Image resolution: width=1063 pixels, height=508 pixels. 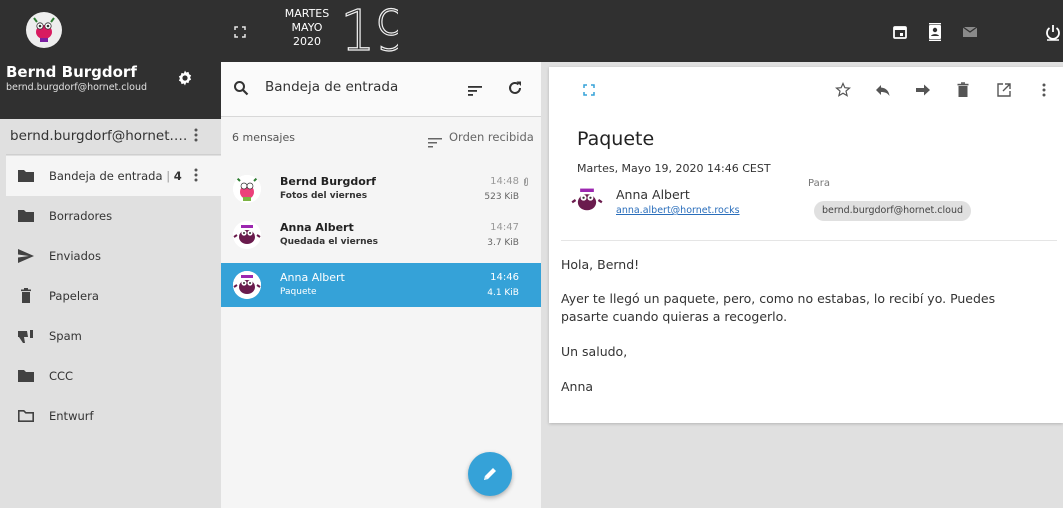 I want to click on folder-item-inbox: Bandeja de entrada | 4, so click(x=113, y=176).